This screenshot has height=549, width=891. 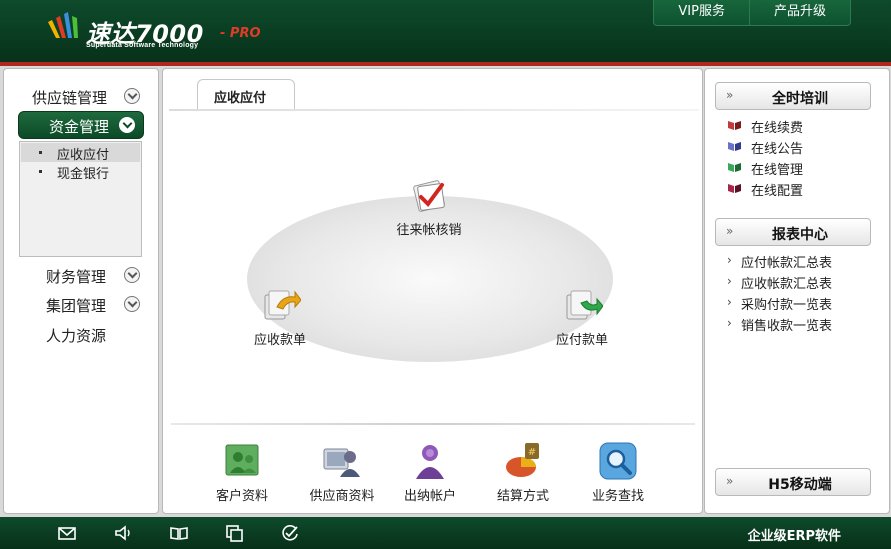 What do you see at coordinates (581, 340) in the screenshot?
I see `flow-label: 应付款单` at bounding box center [581, 340].